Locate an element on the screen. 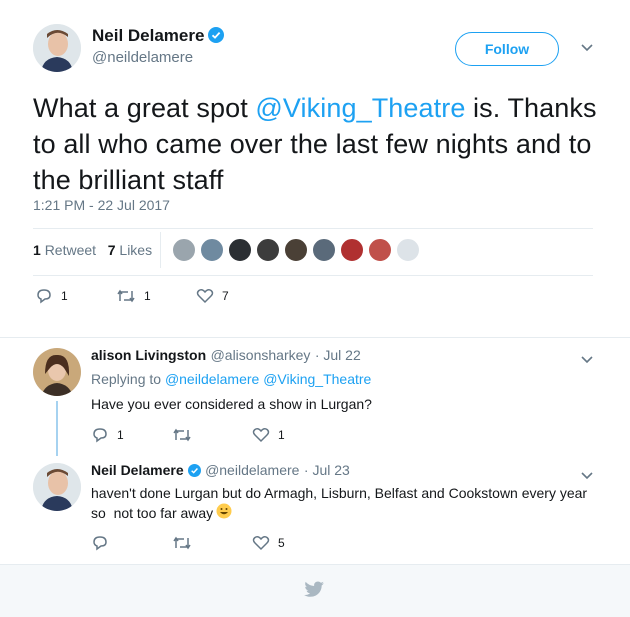 Image resolution: width=630 pixels, height=617 pixels. author-handle: @neildelamere is located at coordinates (142, 57).